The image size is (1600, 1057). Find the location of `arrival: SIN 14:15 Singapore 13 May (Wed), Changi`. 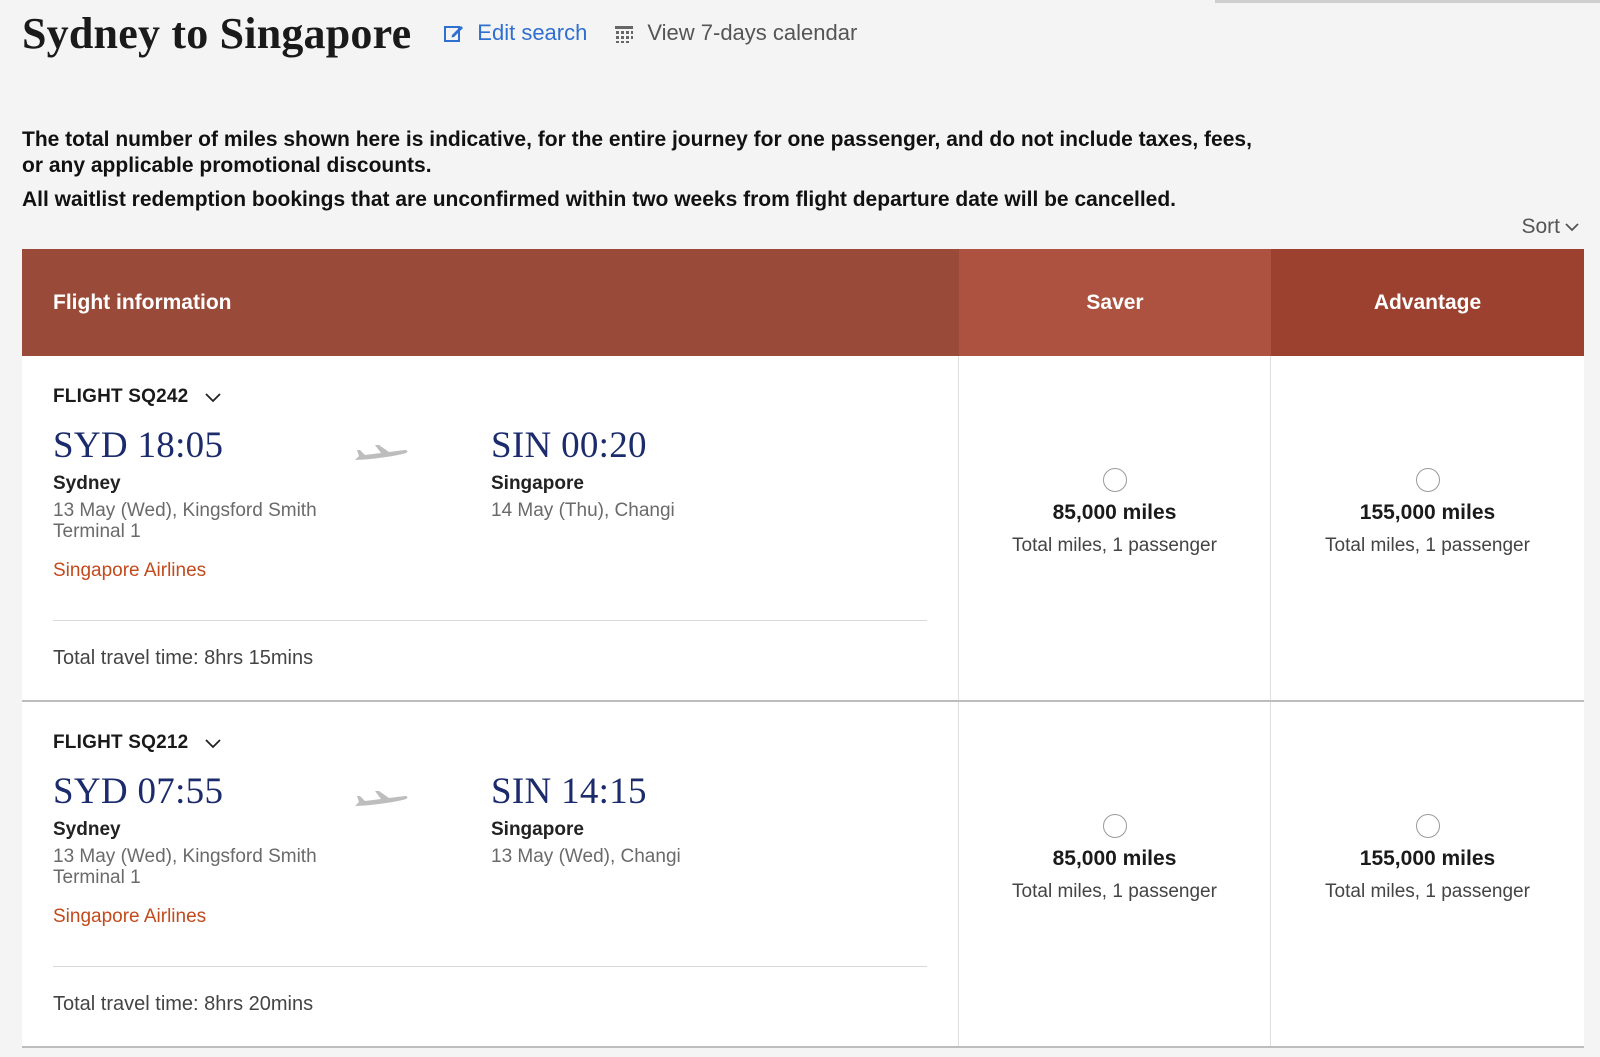

arrival: SIN 14:15 Singapore 13 May (Wed), Changi is located at coordinates (641, 818).